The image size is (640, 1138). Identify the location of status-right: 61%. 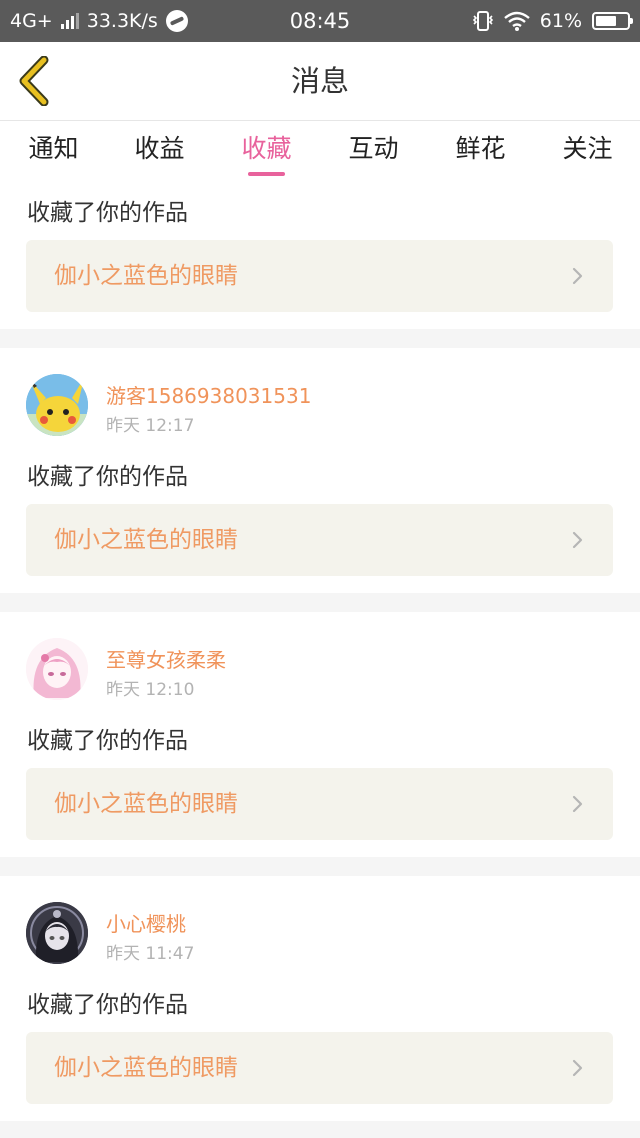
(552, 21).